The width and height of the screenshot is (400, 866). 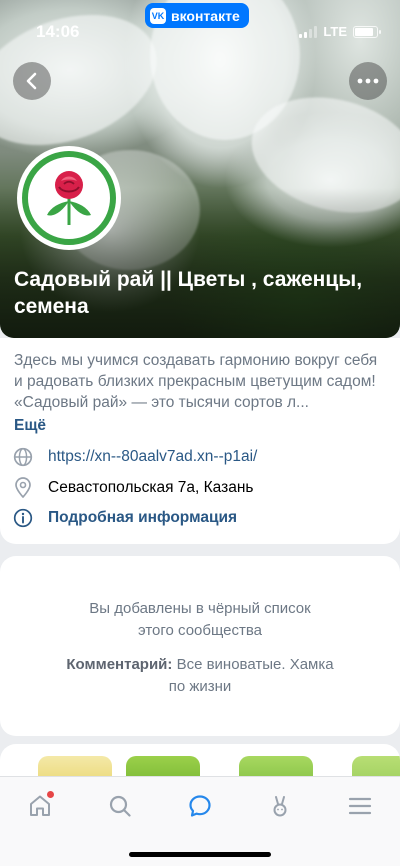 I want to click on menu-icon, so click(x=360, y=806).